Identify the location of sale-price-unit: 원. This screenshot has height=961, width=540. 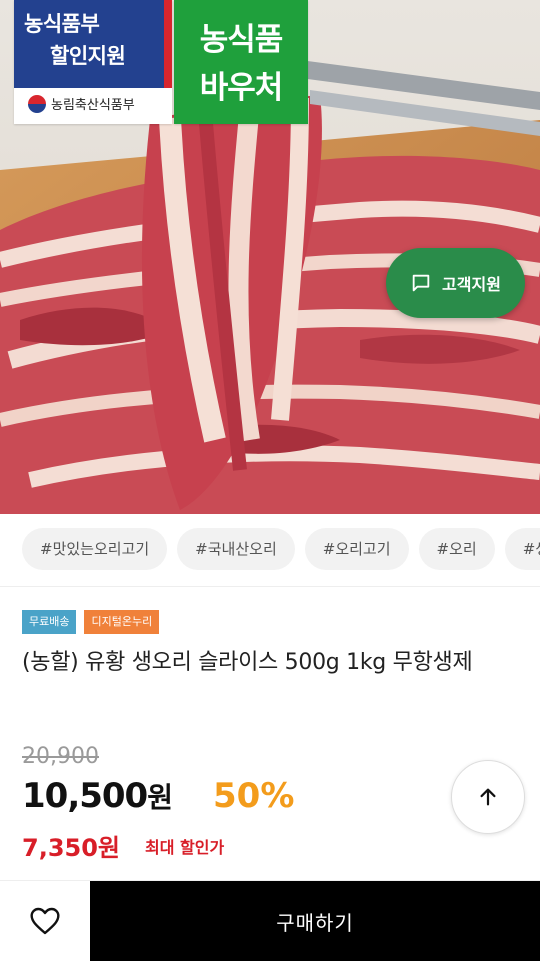
(160, 797).